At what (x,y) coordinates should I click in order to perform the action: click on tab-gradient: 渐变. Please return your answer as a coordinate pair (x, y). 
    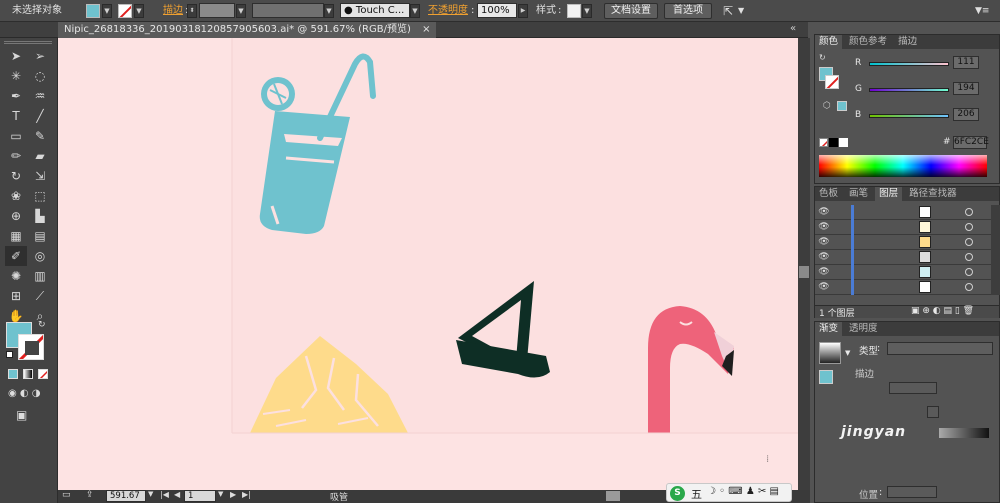
    Looking at the image, I should click on (829, 329).